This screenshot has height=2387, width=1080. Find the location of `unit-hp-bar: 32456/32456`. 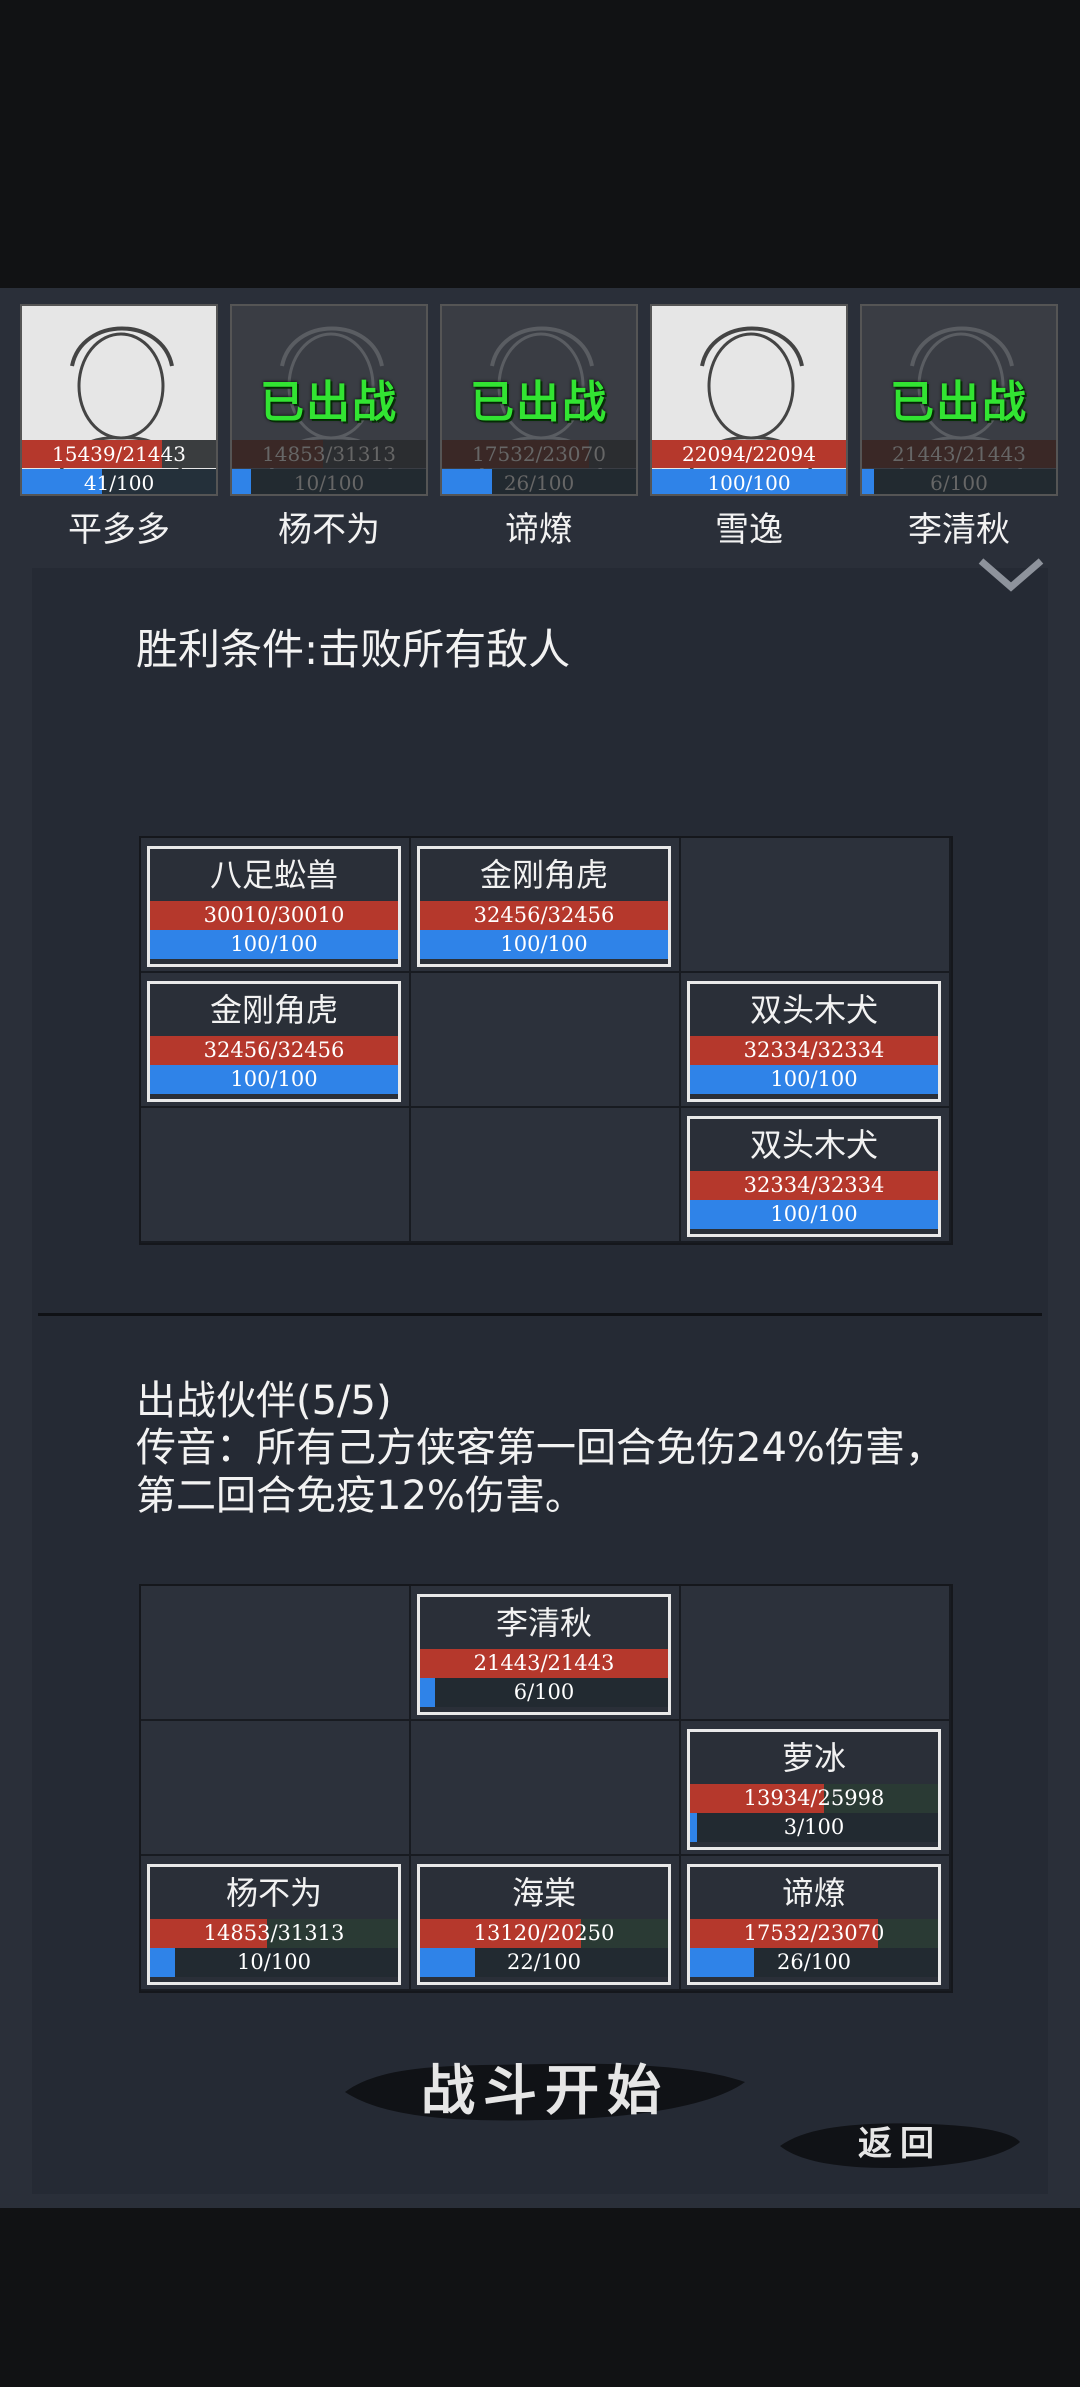

unit-hp-bar: 32456/32456 is located at coordinates (274, 1050).